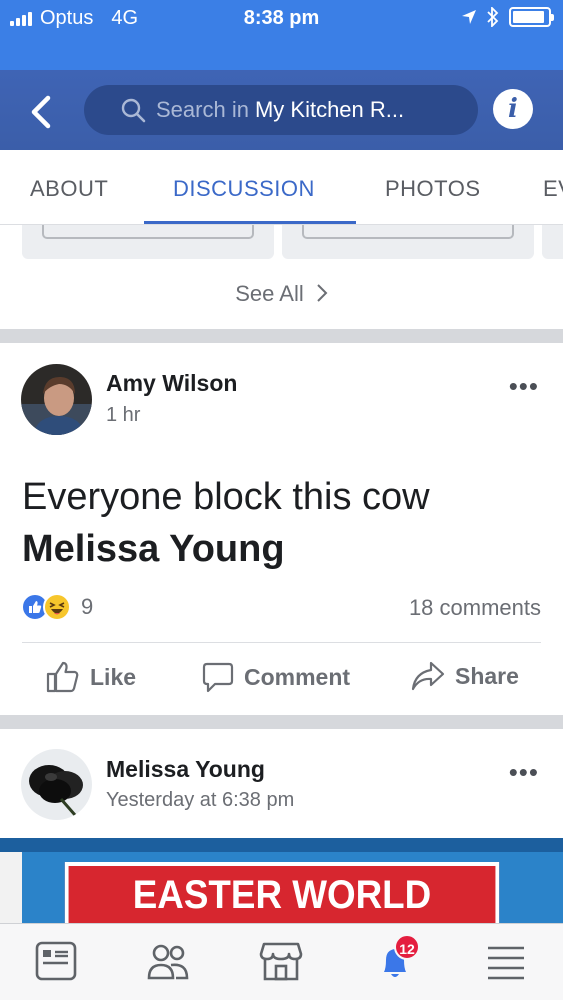 The image size is (563, 1000). I want to click on thumbs-up-icon, so click(62, 677).